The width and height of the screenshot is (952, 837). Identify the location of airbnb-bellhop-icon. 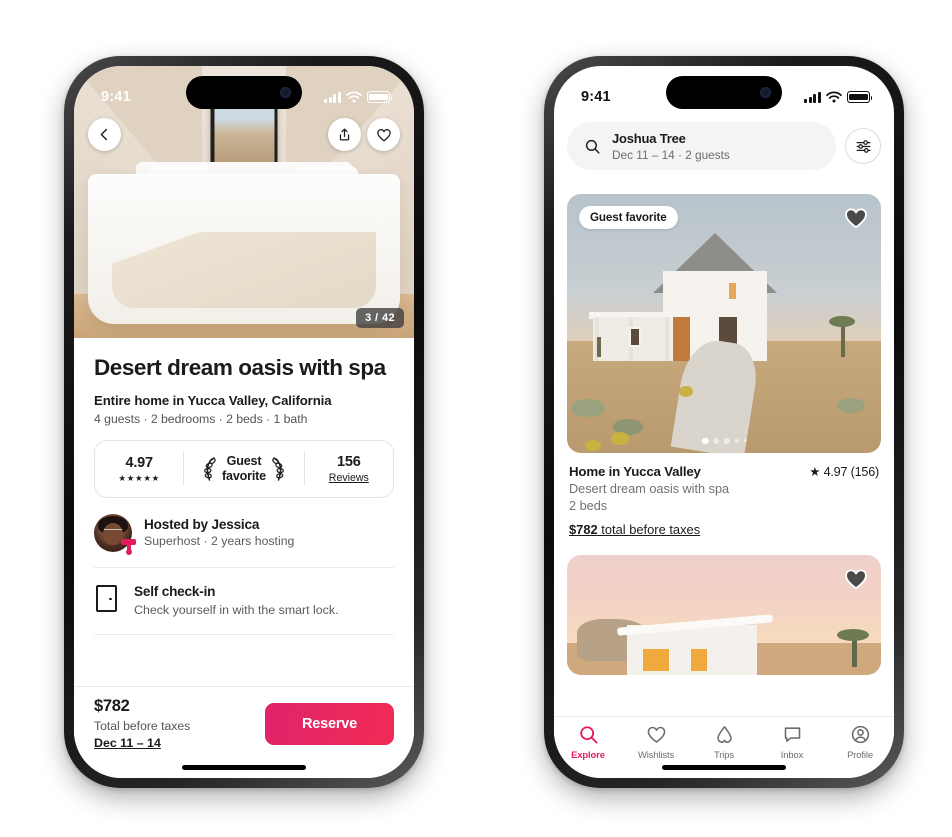
(724, 734).